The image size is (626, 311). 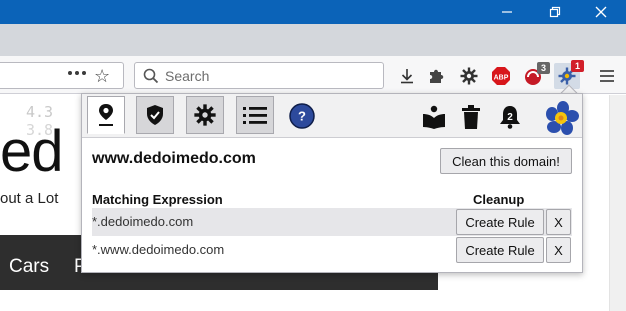 I want to click on location-pin-icon, so click(x=106, y=115).